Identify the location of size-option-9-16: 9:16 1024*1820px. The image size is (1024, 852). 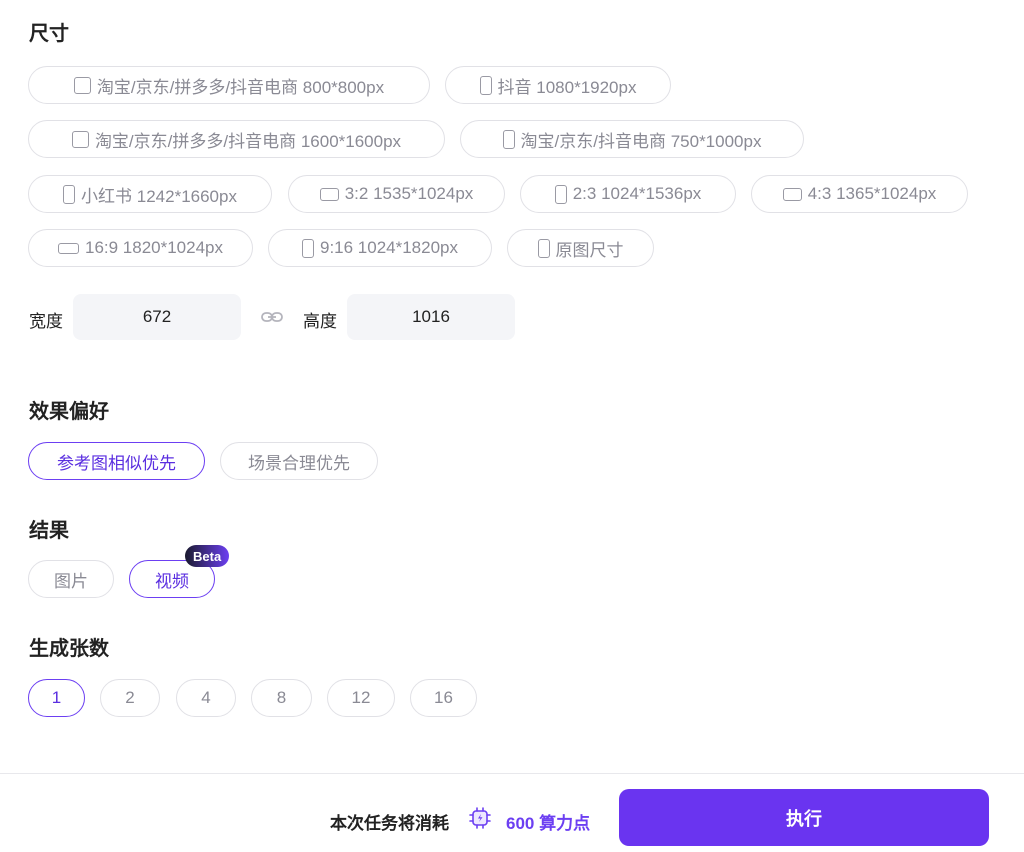
(380, 248).